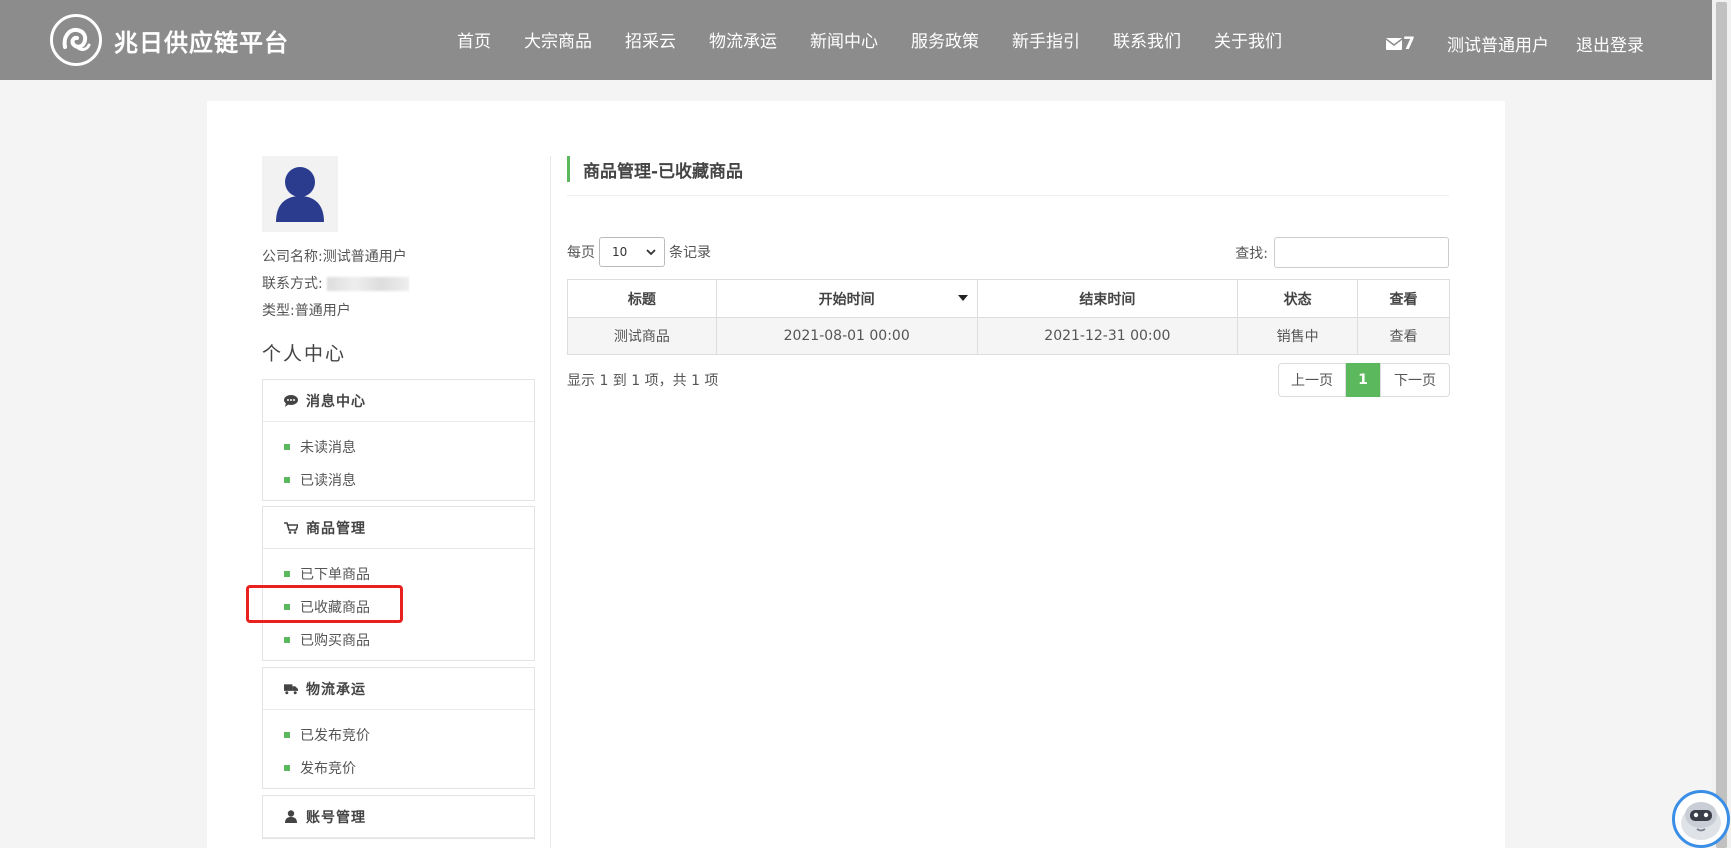 Image resolution: width=1731 pixels, height=848 pixels. I want to click on nav-procurement: 招采云, so click(650, 39).